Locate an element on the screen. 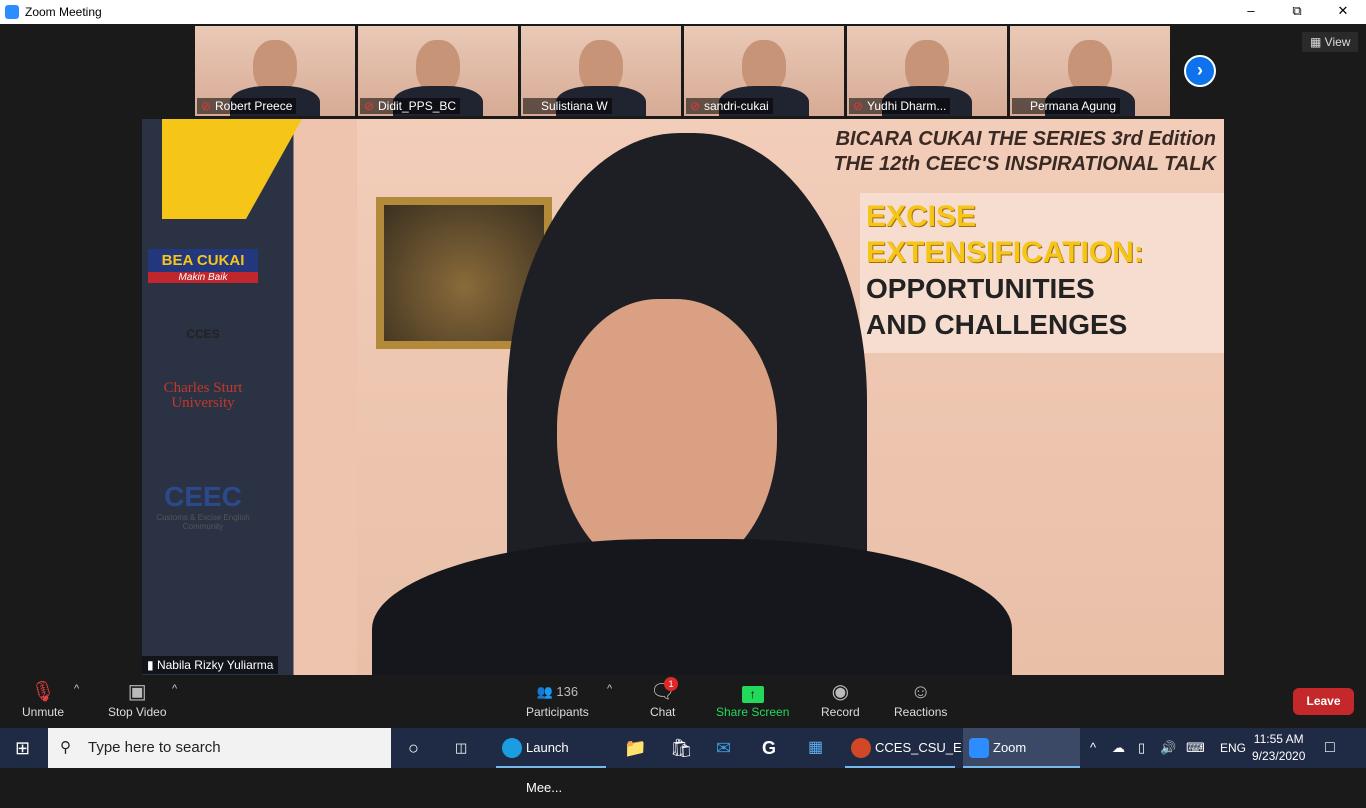  reactions-icon: ☺ is located at coordinates (920, 692).